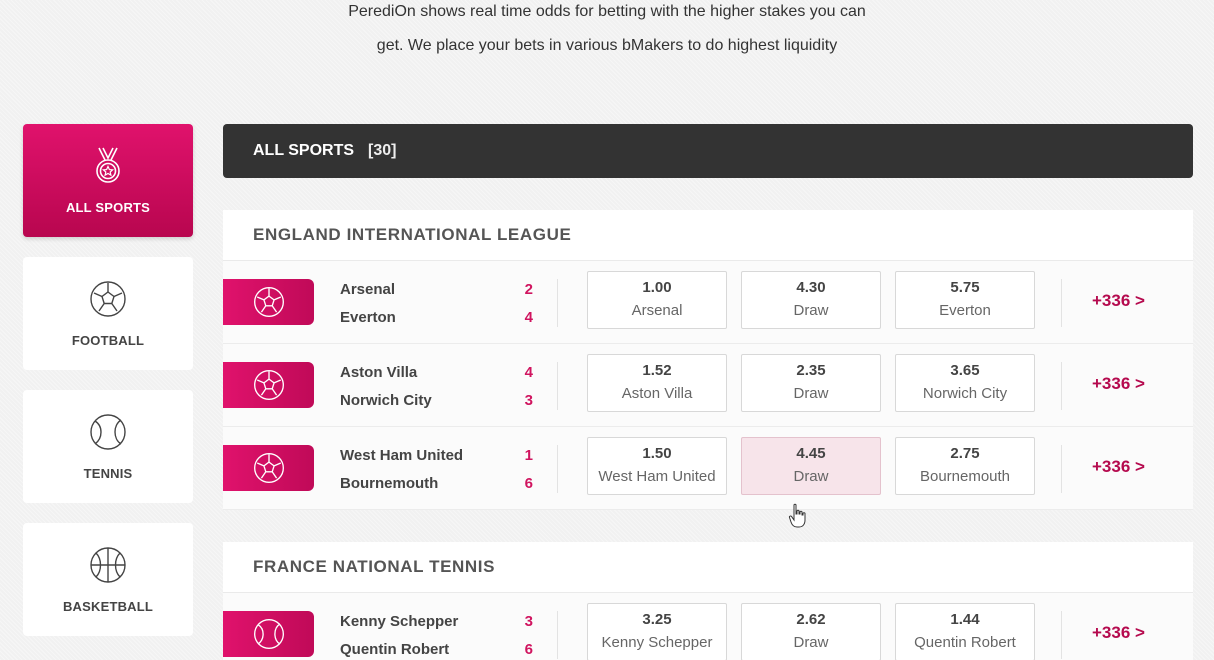 This screenshot has width=1214, height=660. What do you see at coordinates (811, 619) in the screenshot?
I see `odd-value: 2.62` at bounding box center [811, 619].